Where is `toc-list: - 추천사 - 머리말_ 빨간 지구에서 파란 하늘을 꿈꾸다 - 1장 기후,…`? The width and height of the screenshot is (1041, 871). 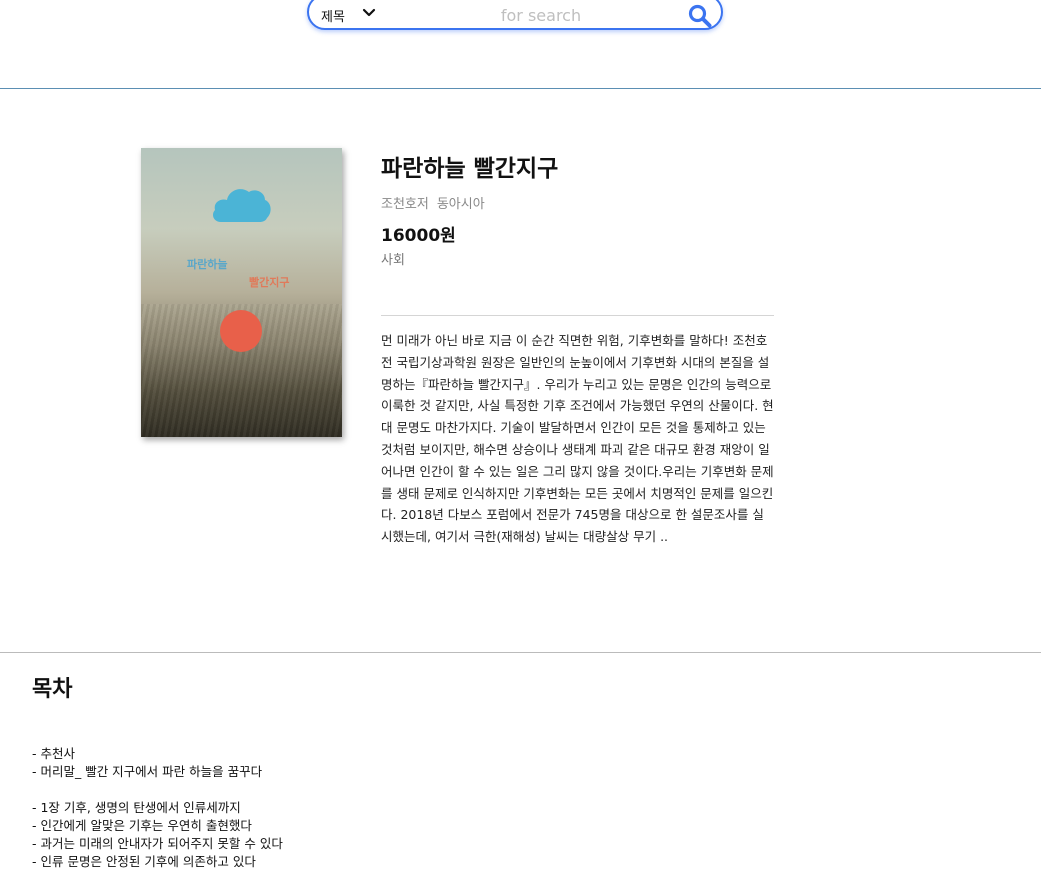 toc-list: - 추천사 - 머리말_ 빨간 지구에서 파란 하늘을 꿈꾸다 - 1장 기후,… is located at coordinates (157, 808).